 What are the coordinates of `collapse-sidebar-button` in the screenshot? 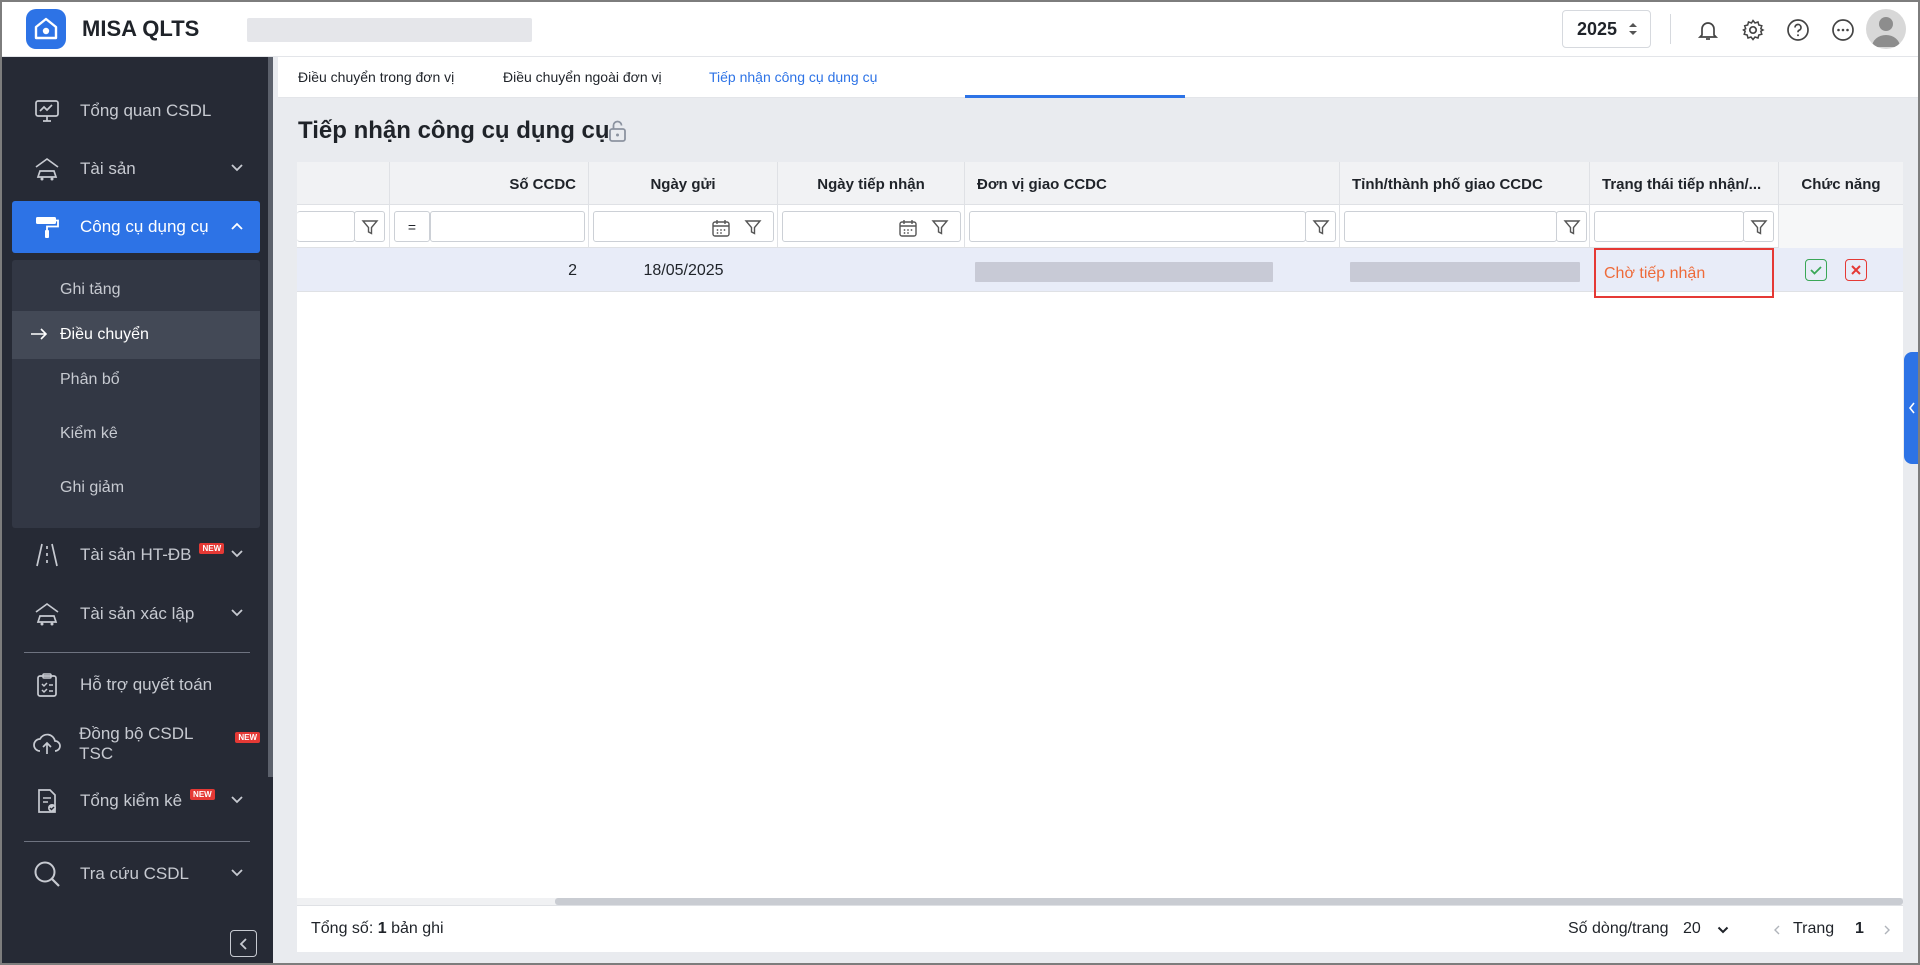 It's located at (243, 943).